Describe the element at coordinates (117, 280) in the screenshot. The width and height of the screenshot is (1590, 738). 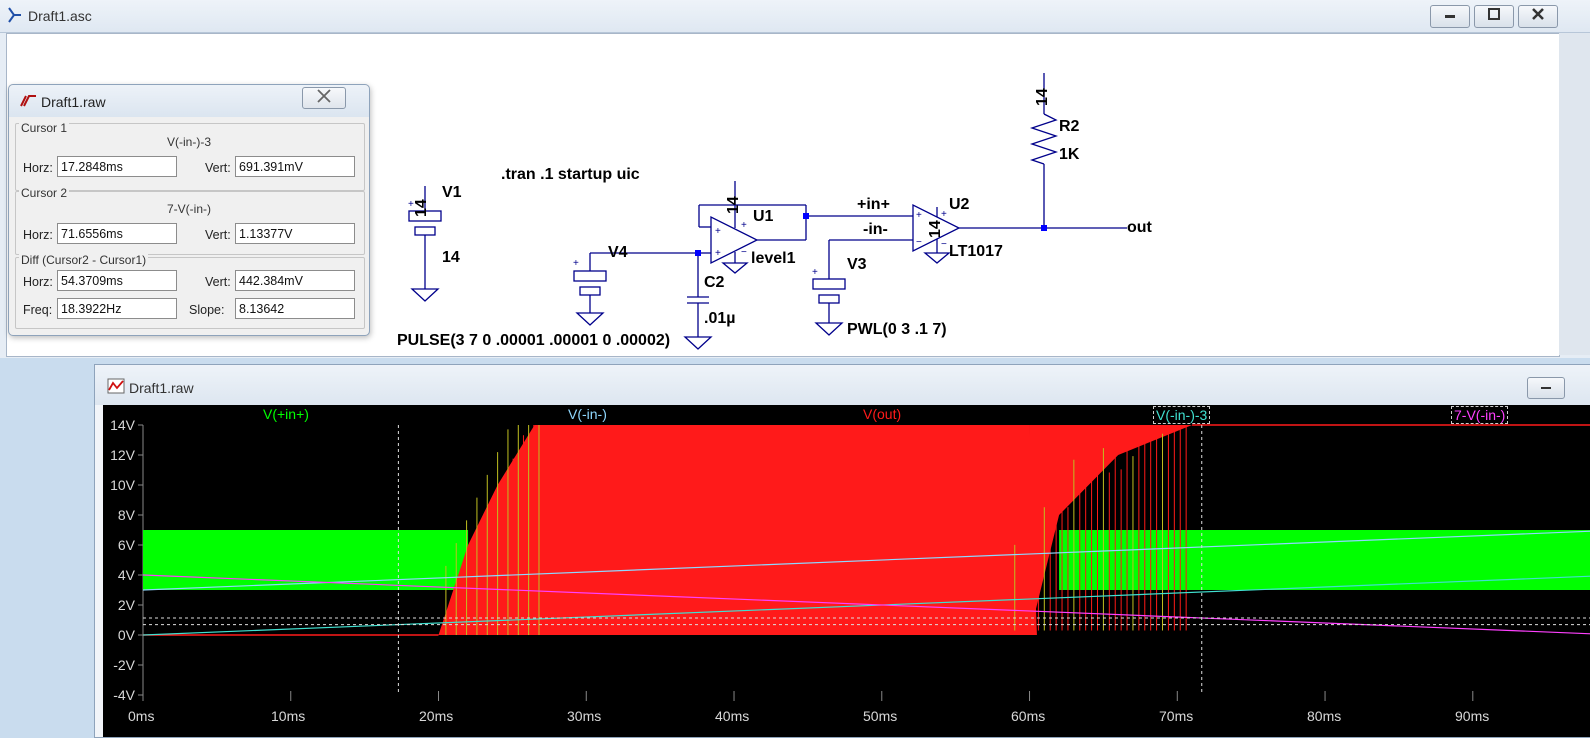
I see `diff-horz-field: 54.3709ms` at that location.